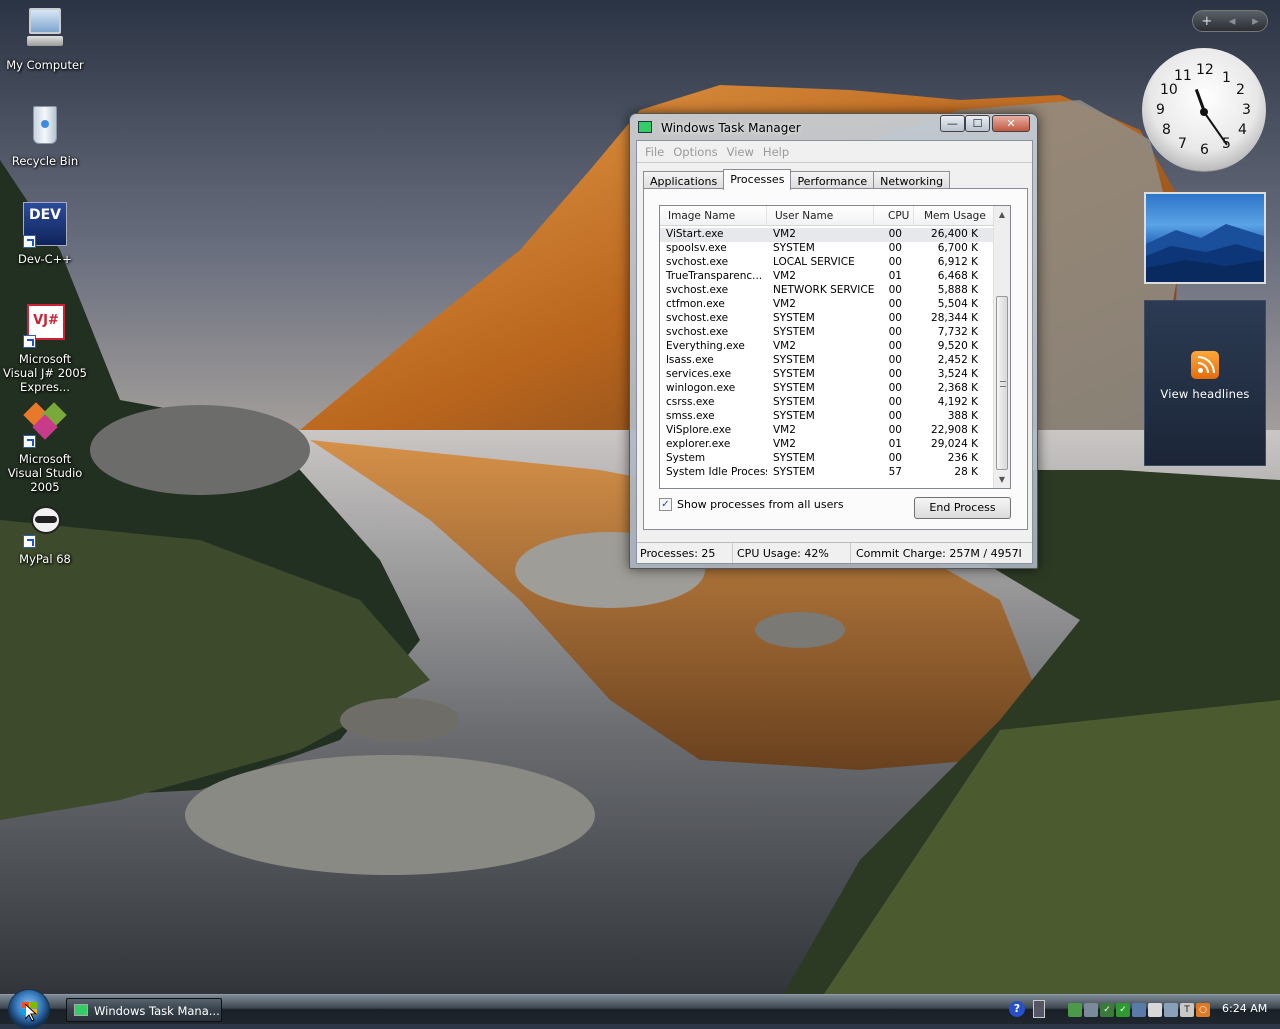 This screenshot has width=1280, height=1029. Describe the element at coordinates (45, 39) in the screenshot. I see `desktop-icon-my-computer: My Computer` at that location.